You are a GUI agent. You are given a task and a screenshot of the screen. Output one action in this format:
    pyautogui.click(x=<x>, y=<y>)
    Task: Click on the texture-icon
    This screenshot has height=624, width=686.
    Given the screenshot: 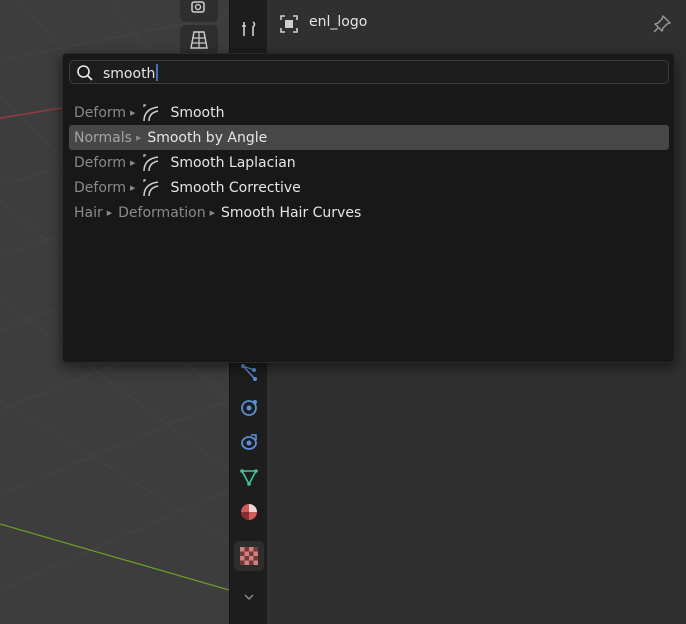 What is the action you would take?
    pyautogui.click(x=249, y=556)
    